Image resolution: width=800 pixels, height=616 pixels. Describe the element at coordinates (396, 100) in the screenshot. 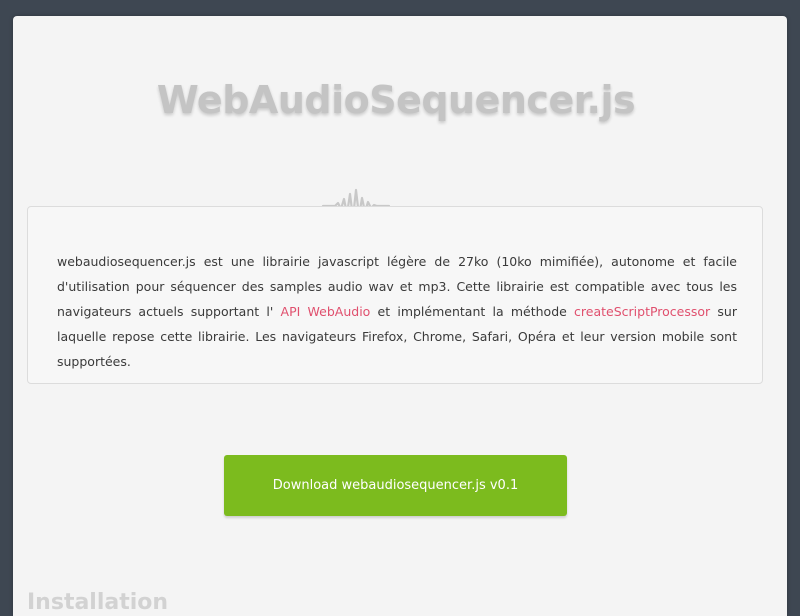

I see `page-title: WebAudioSequencer.js` at that location.